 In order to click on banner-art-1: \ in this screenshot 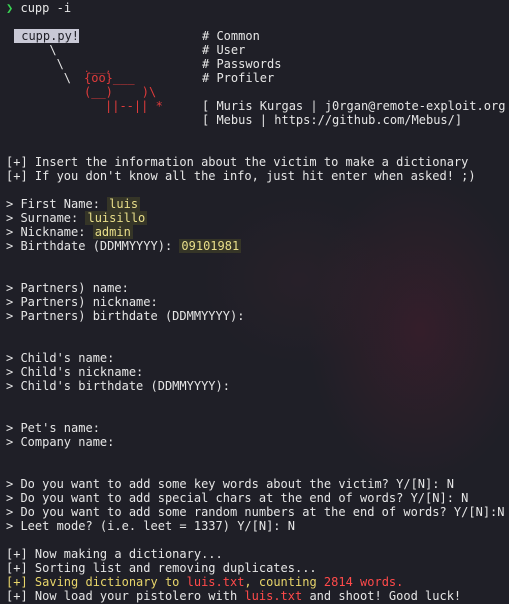, I will do `click(31, 50)`.